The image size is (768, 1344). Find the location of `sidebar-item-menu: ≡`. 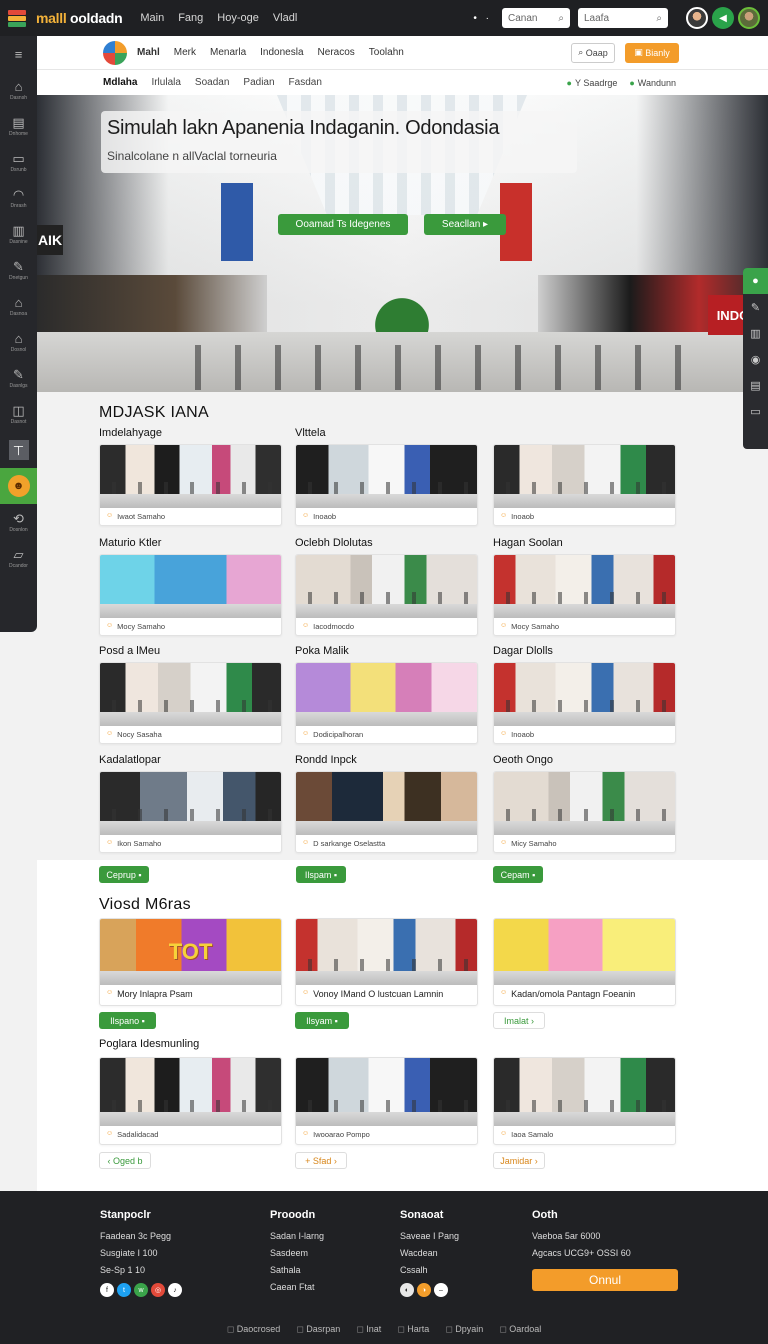

sidebar-item-menu: ≡ is located at coordinates (18, 54).